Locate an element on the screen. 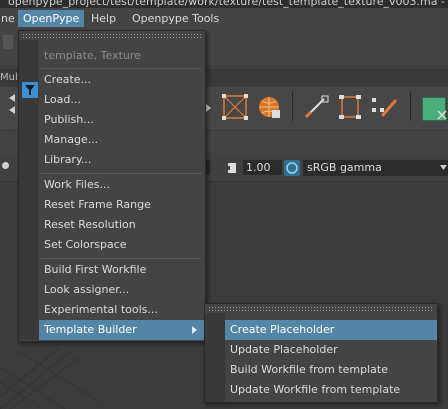 This screenshot has width=448, height=409. chevron-down-icon is located at coordinates (444, 168).